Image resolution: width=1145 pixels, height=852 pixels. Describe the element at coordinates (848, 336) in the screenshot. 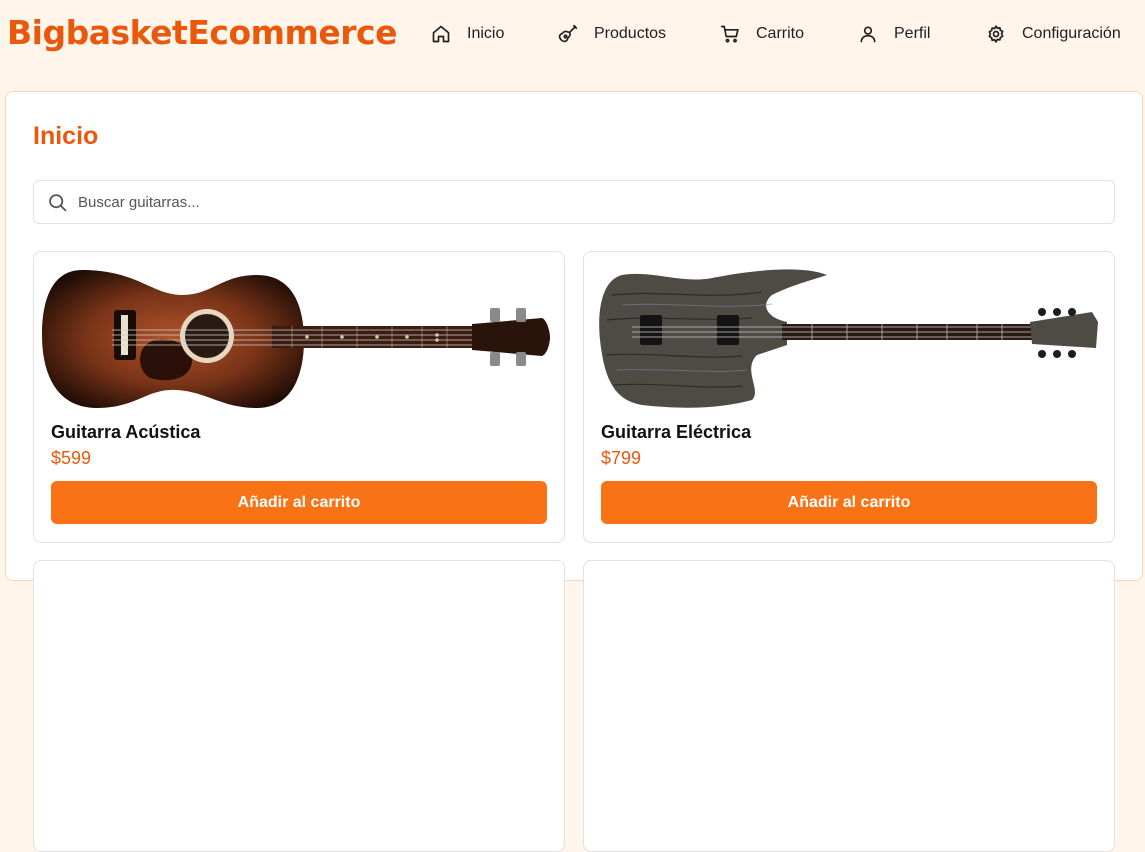

I see `electric-guitar-image` at that location.